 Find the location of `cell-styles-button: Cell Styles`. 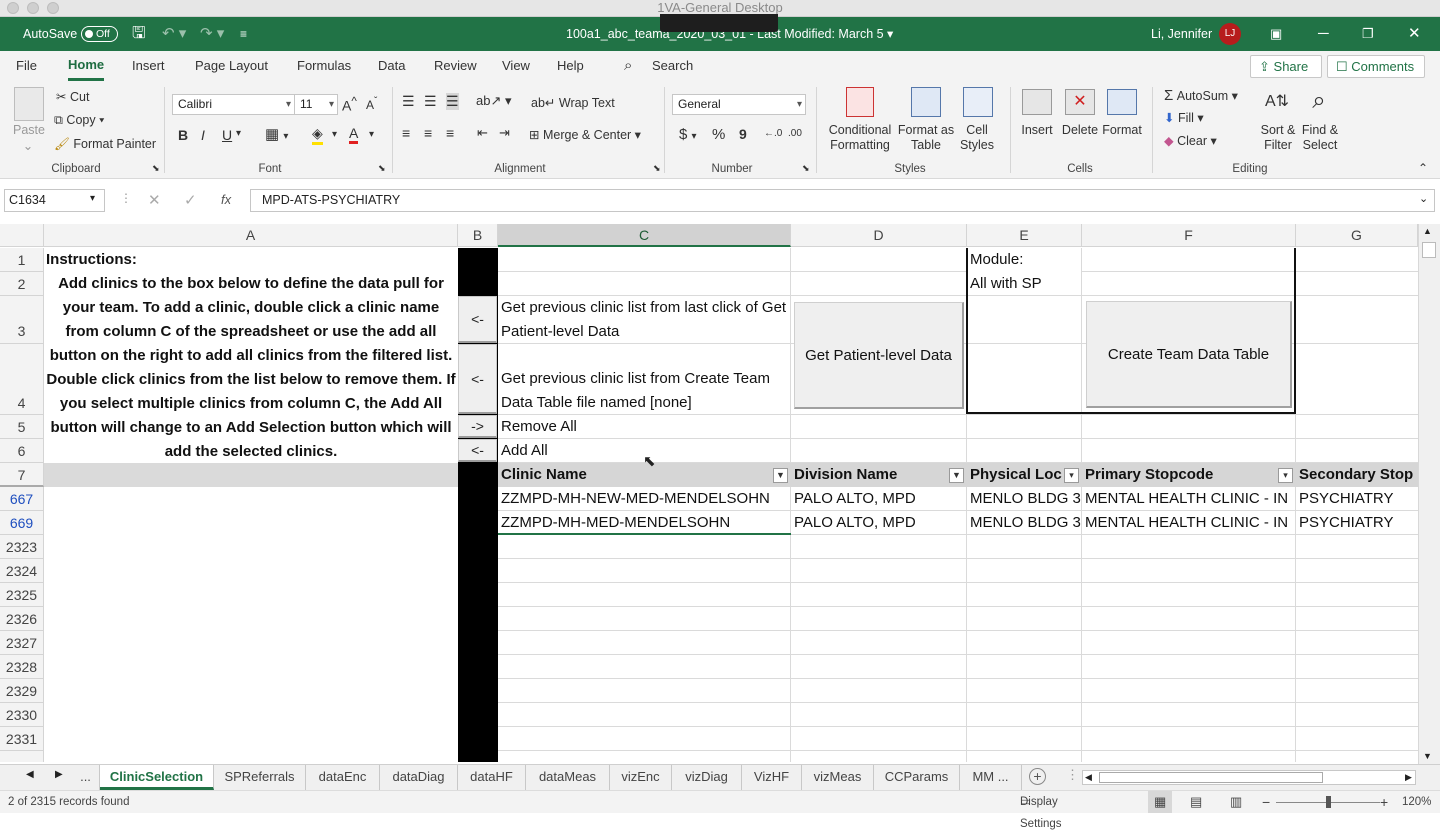

cell-styles-button: Cell Styles is located at coordinates (977, 138).